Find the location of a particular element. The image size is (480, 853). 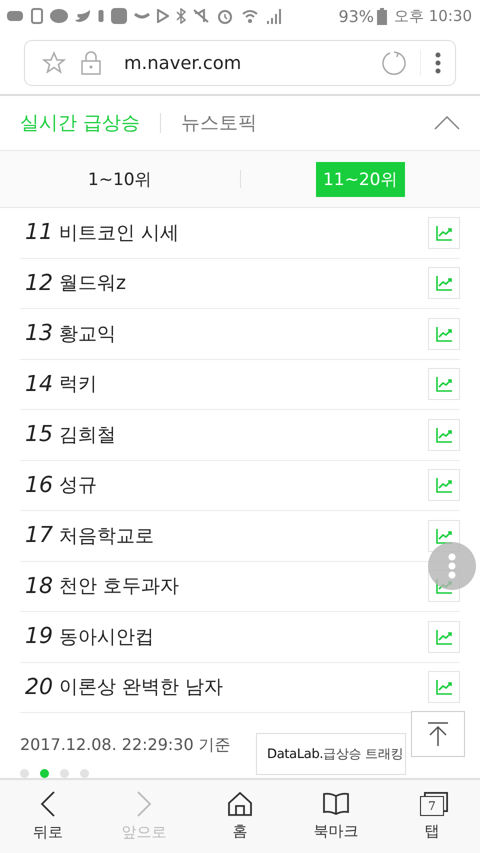

keyword-link: 이론상 완벽한 남자 is located at coordinates (141, 687).